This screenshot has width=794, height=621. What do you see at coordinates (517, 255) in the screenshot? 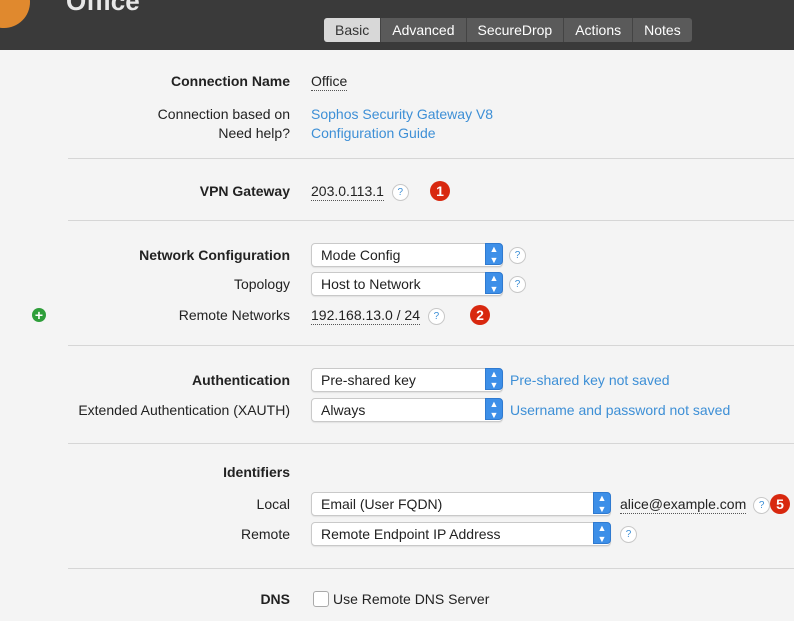
I see `network-config-help-icon: ?` at bounding box center [517, 255].